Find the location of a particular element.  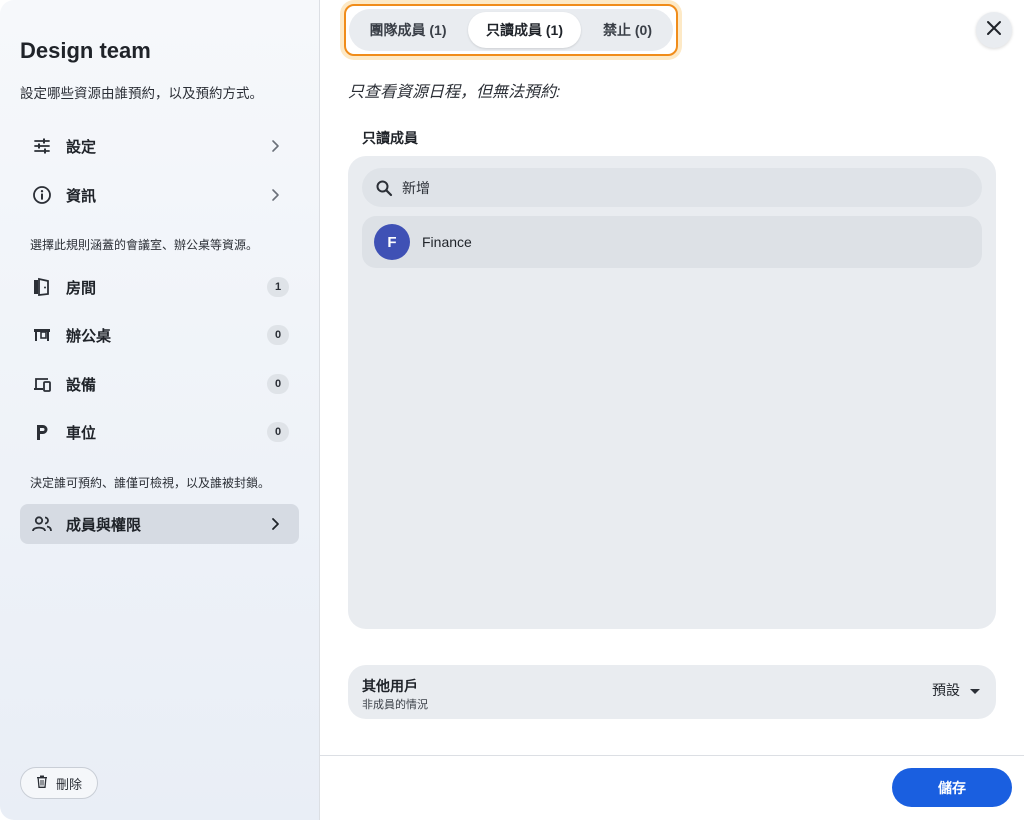

sidebar-item-rooms: 房間 1 is located at coordinates (159, 287).